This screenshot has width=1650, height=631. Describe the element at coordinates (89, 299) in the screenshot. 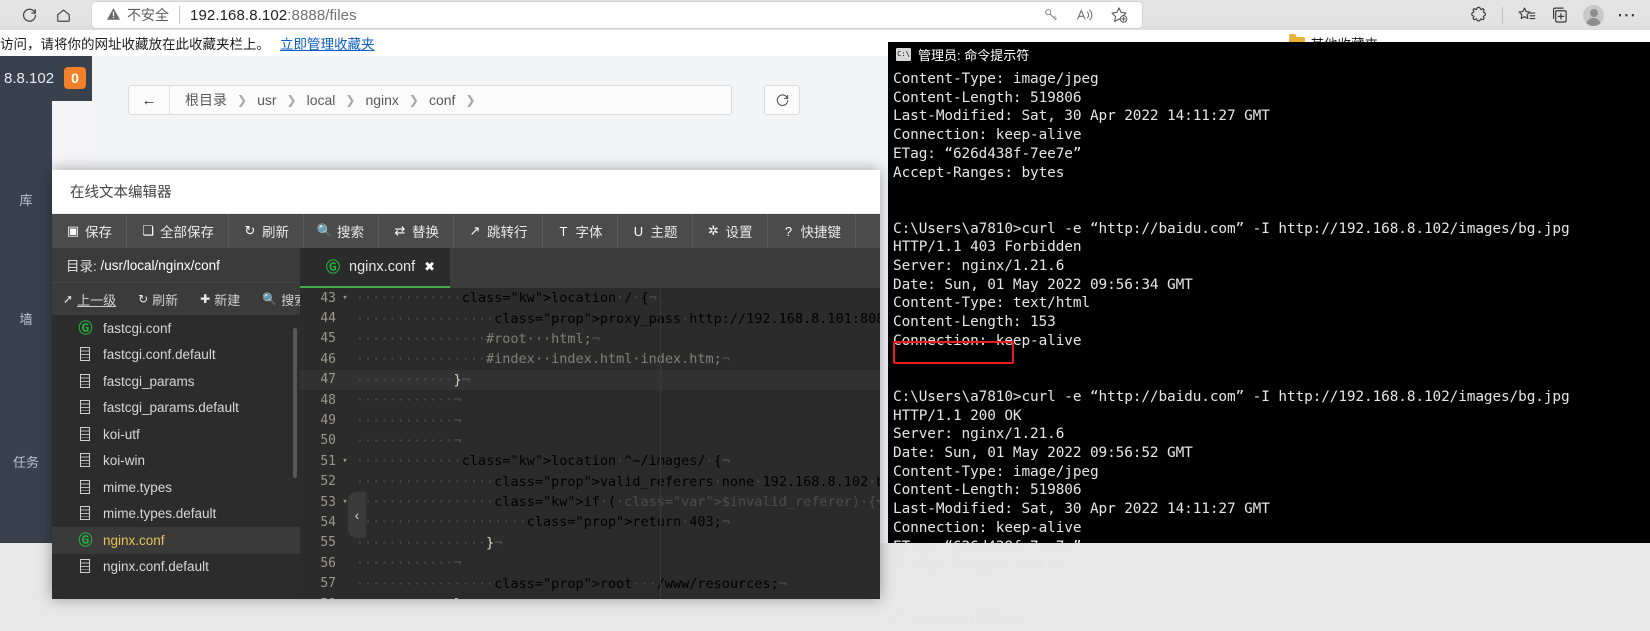

I see `up-level-button: ➚ 上一级` at that location.